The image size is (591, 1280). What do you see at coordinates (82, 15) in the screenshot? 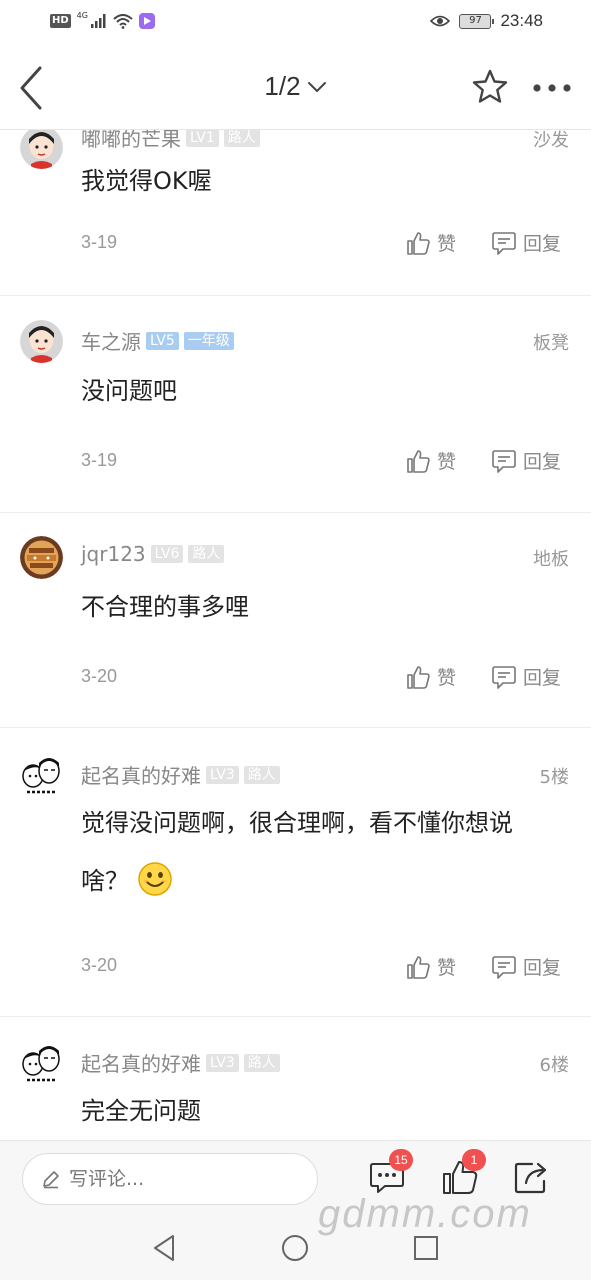
I see `network-type: 4G` at bounding box center [82, 15].